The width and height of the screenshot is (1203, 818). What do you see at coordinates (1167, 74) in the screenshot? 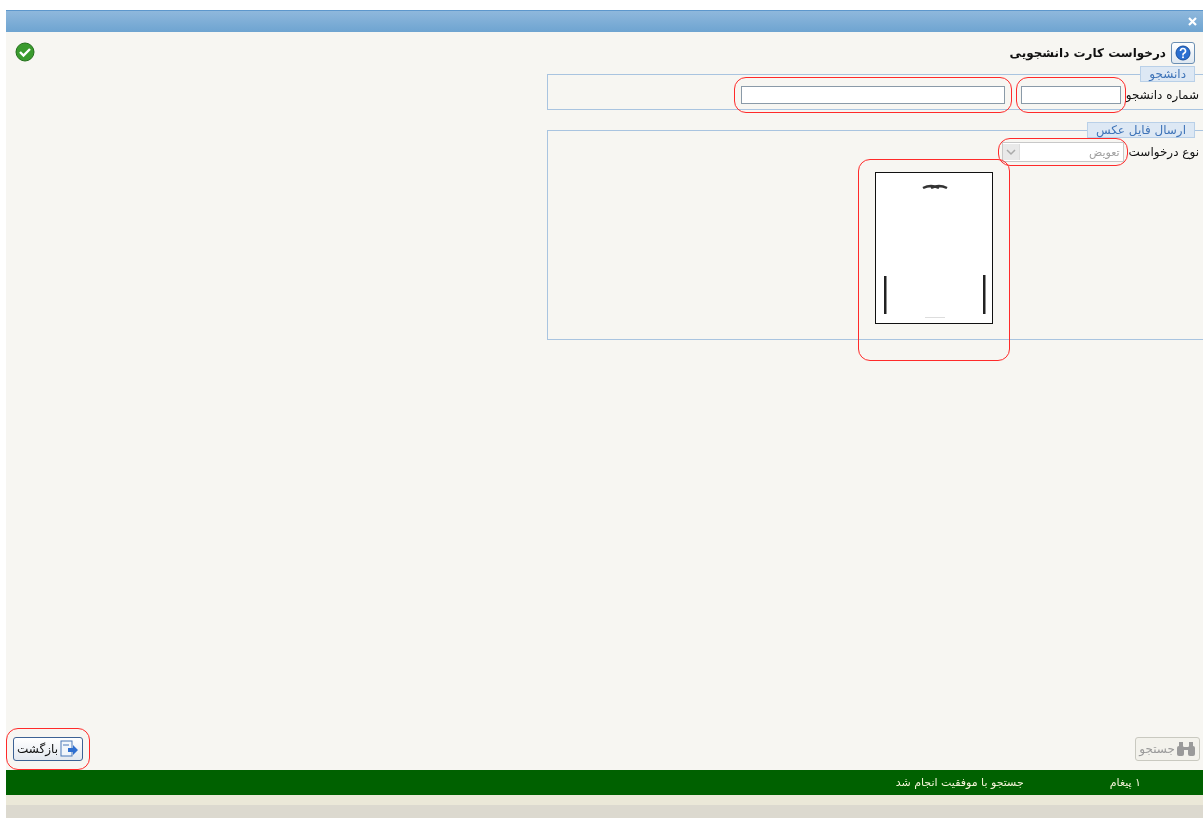
I see `section-legend: دانشجو` at bounding box center [1167, 74].